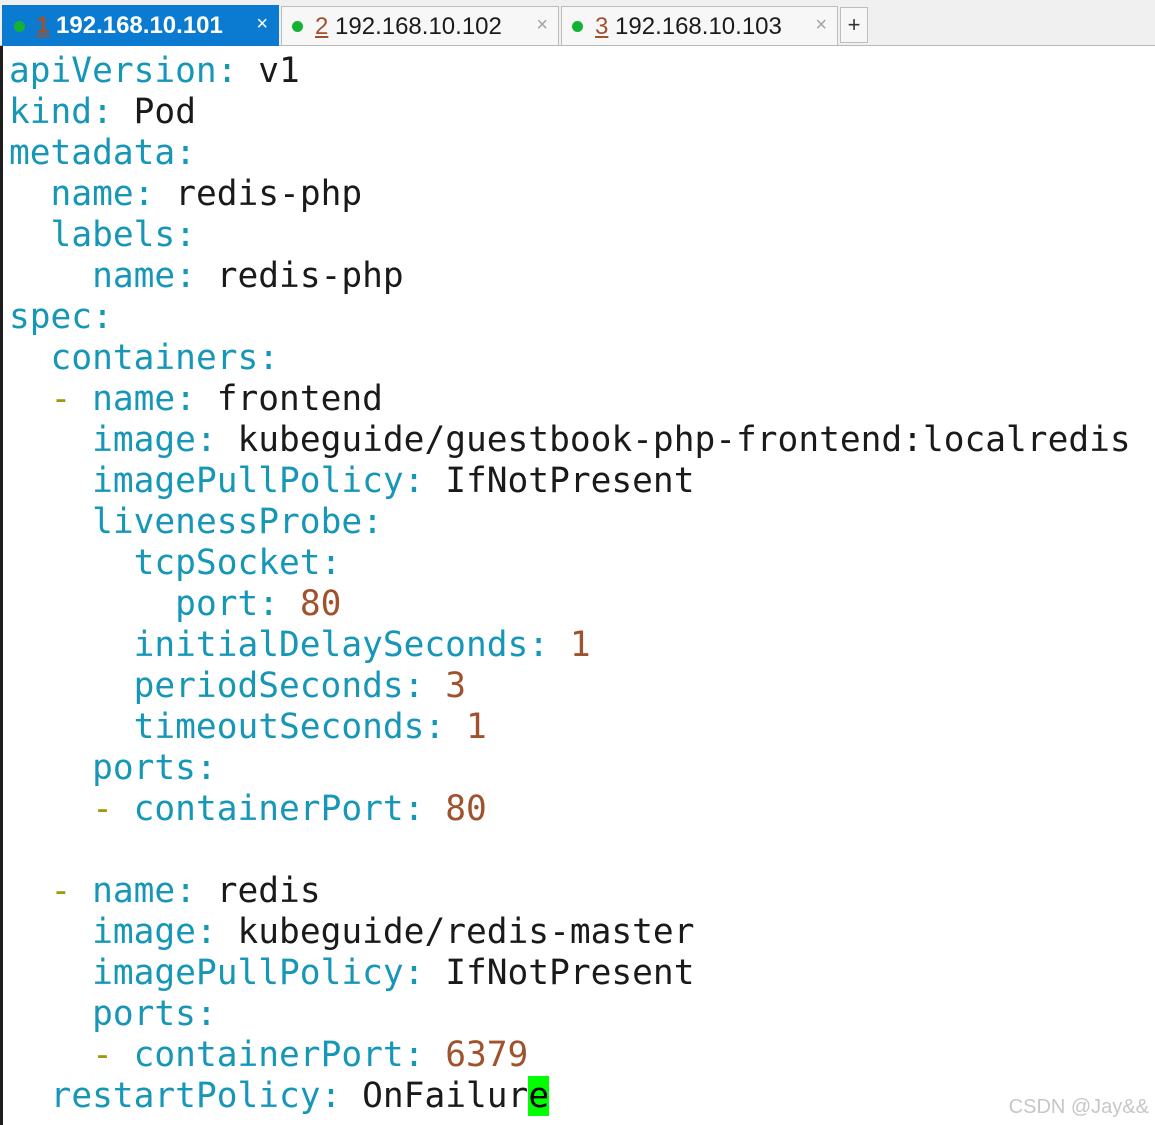 This screenshot has height=1125, width=1155. I want to click on yaml-line: imagePullPolicy: IfNotPresent, so click(570, 973).